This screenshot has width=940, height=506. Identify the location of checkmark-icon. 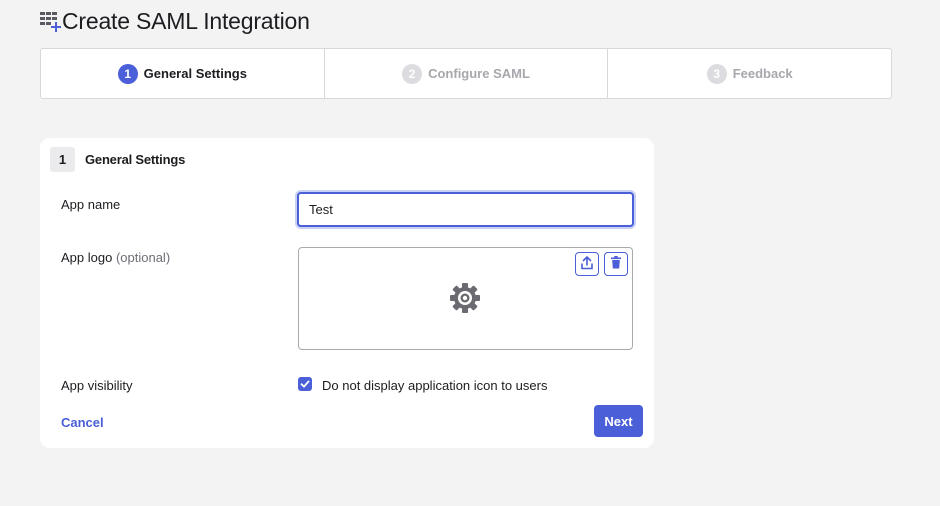
(305, 384).